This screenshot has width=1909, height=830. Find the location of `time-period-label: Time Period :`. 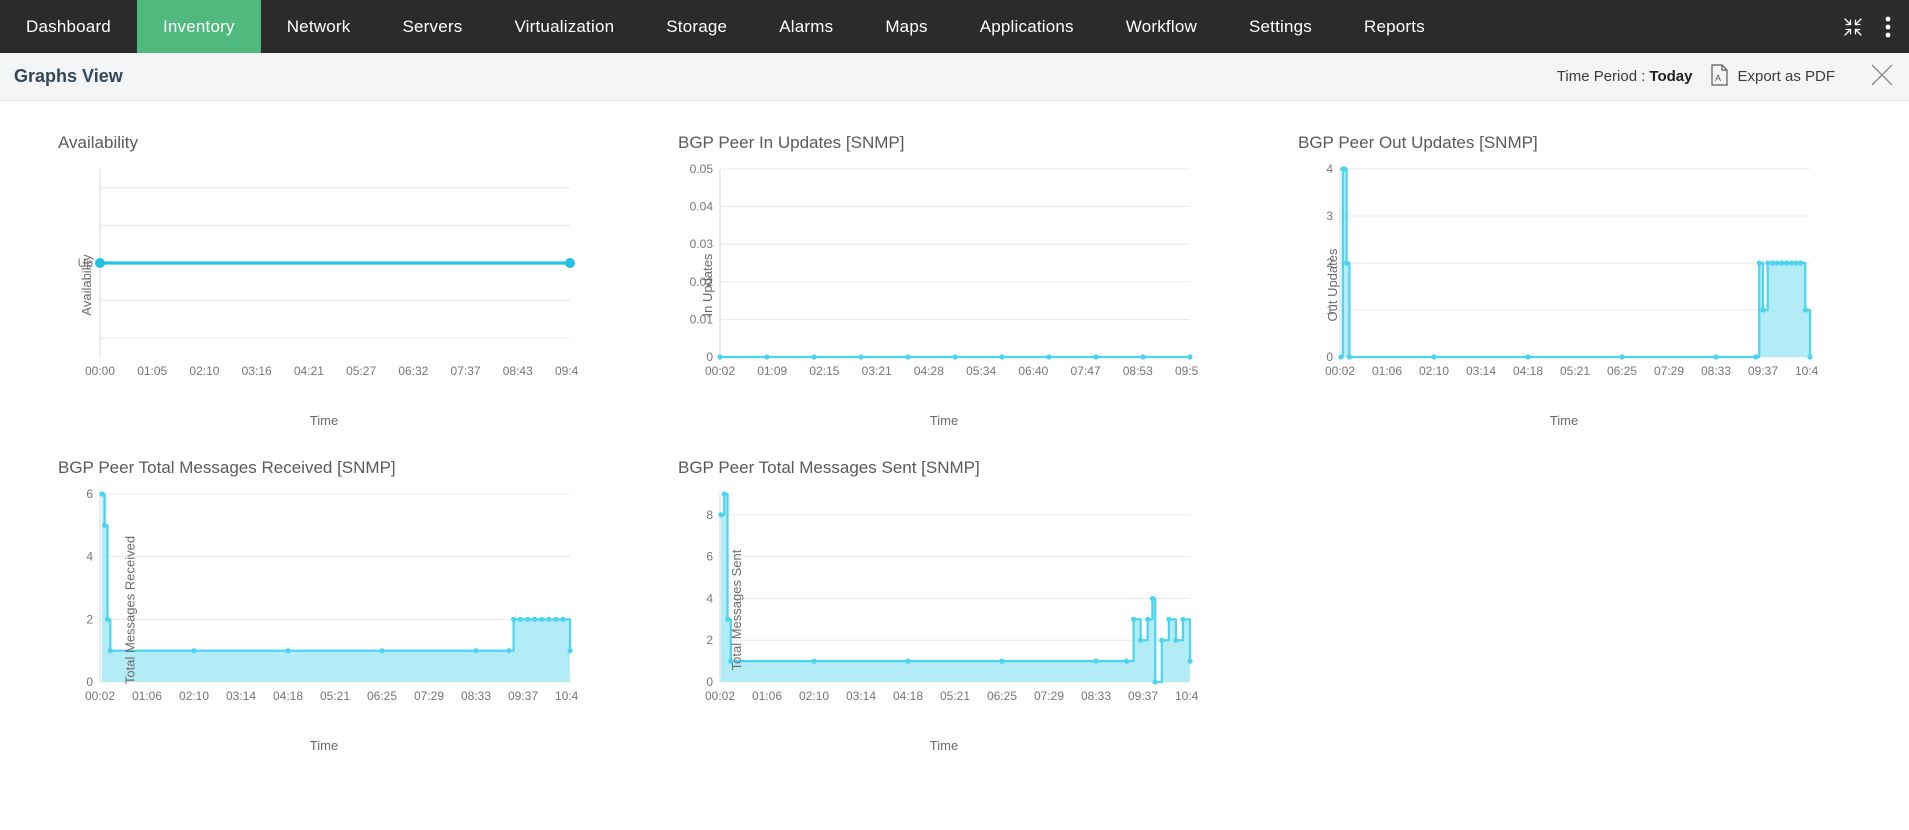

time-period-label: Time Period : is located at coordinates (1601, 76).